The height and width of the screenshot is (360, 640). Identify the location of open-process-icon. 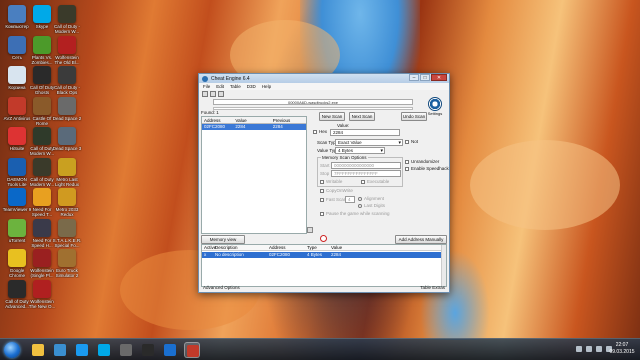
(205, 94).